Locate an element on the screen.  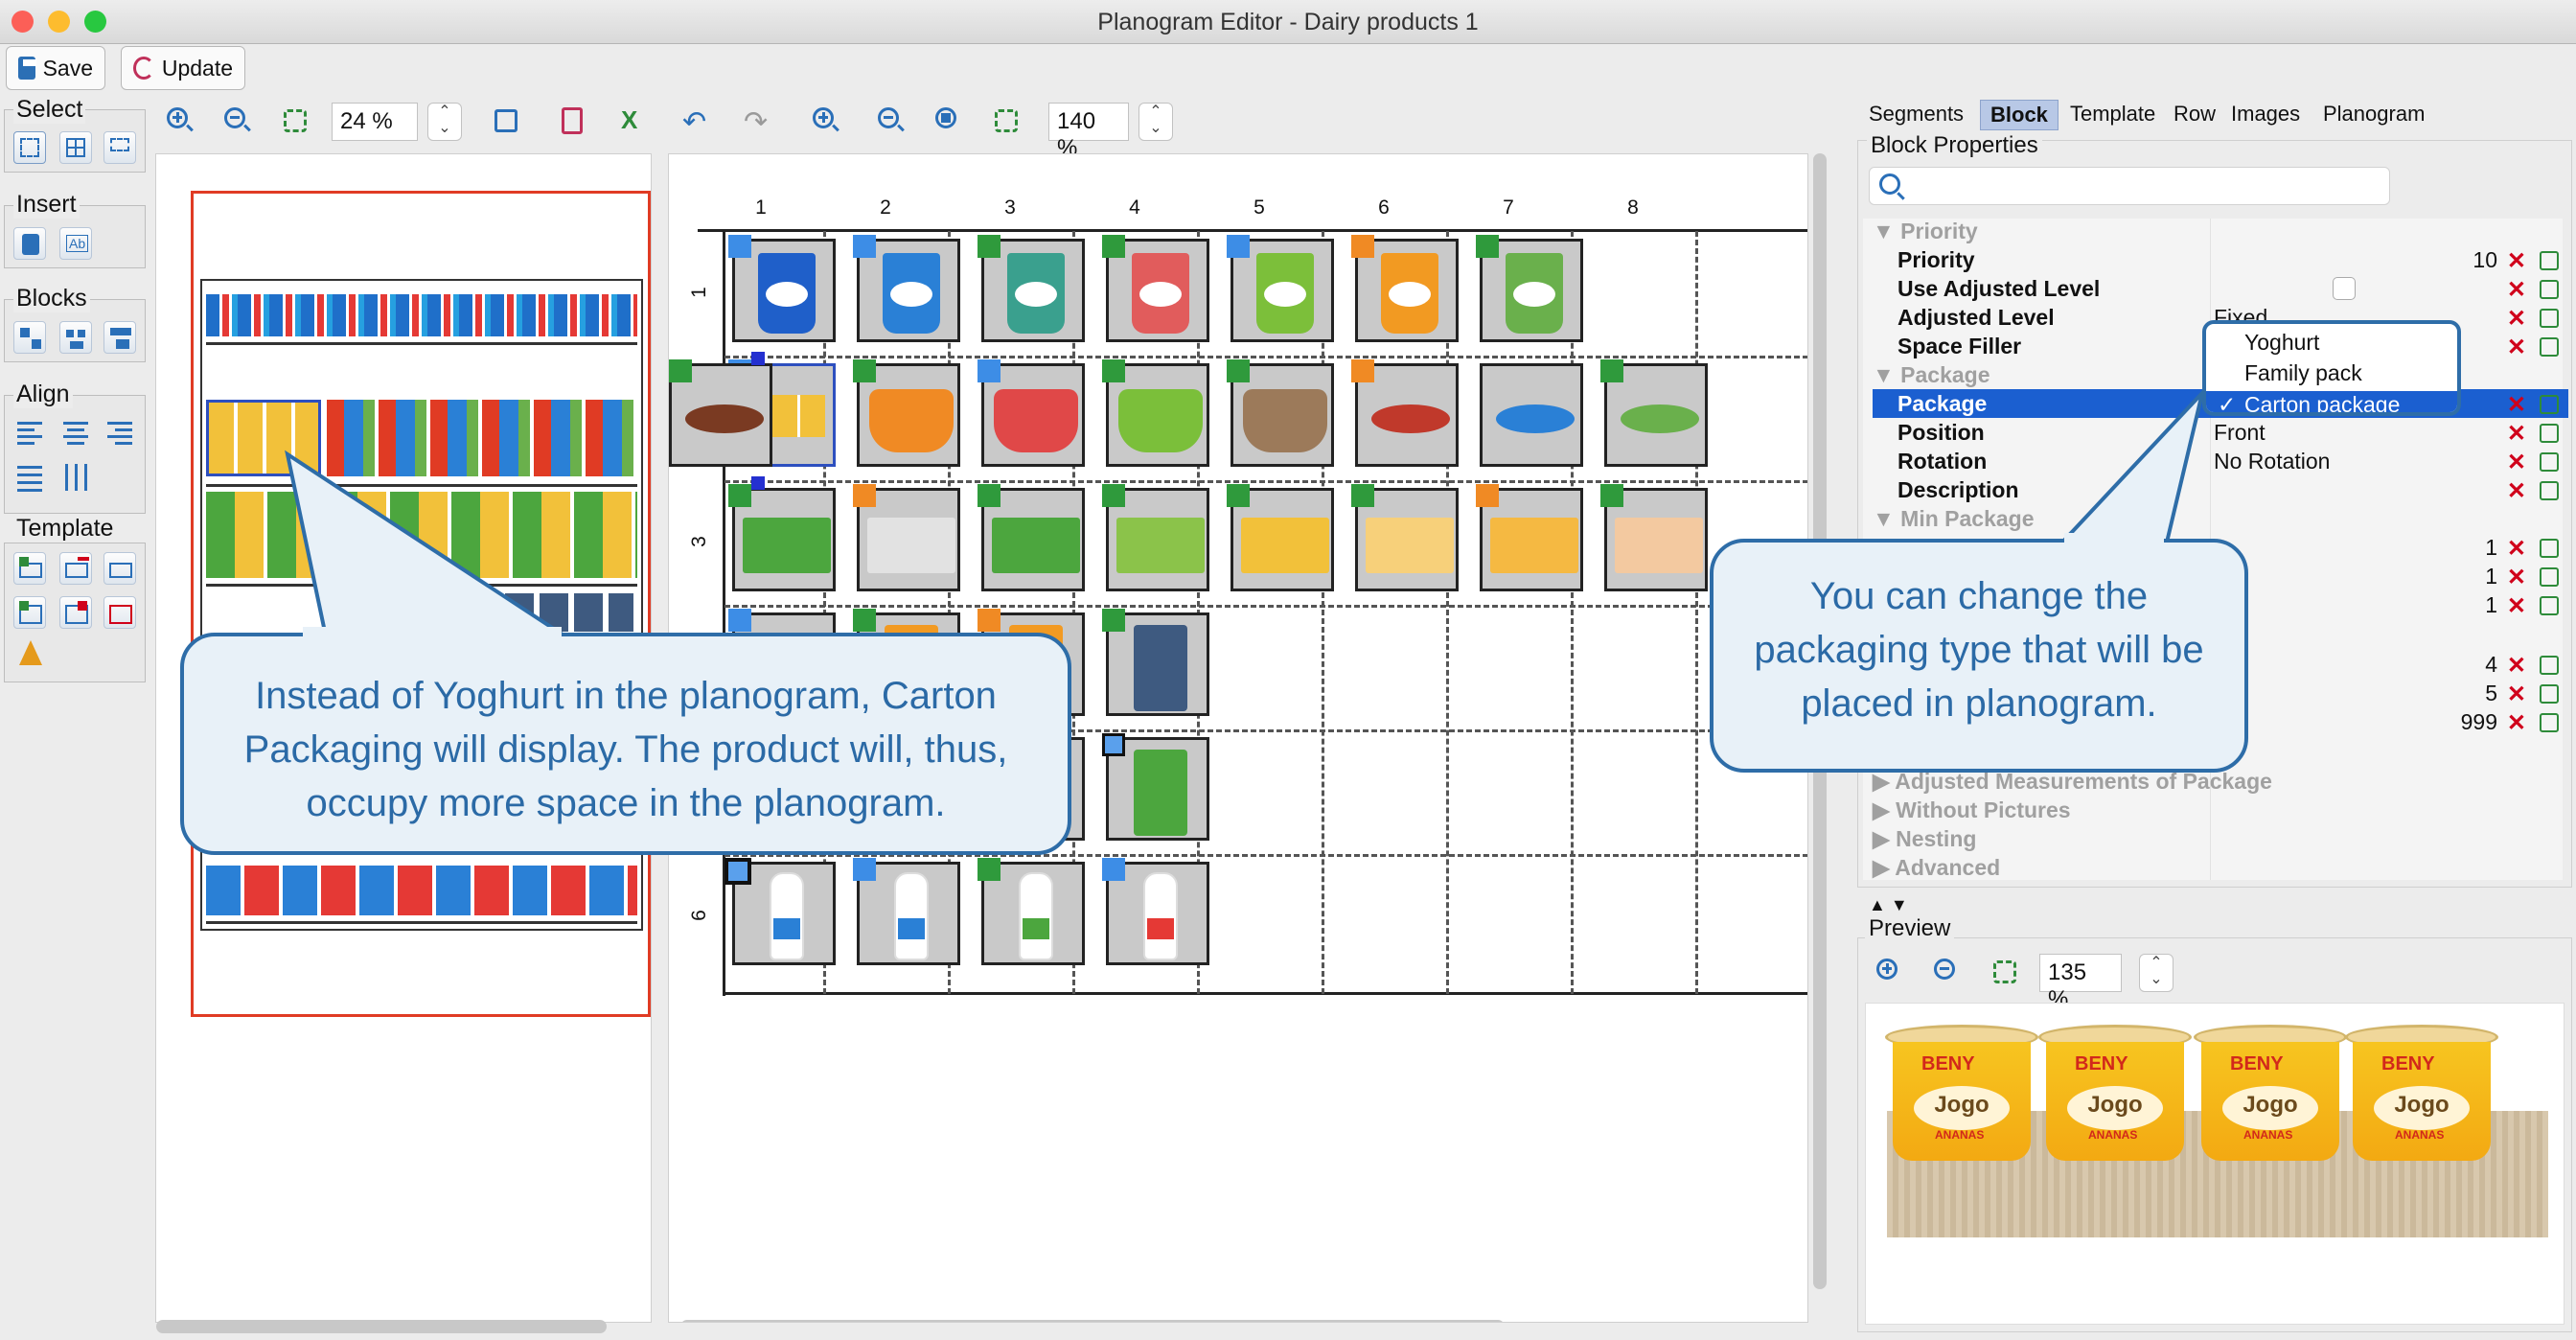
redo-icon: ↷ is located at coordinates (759, 121).